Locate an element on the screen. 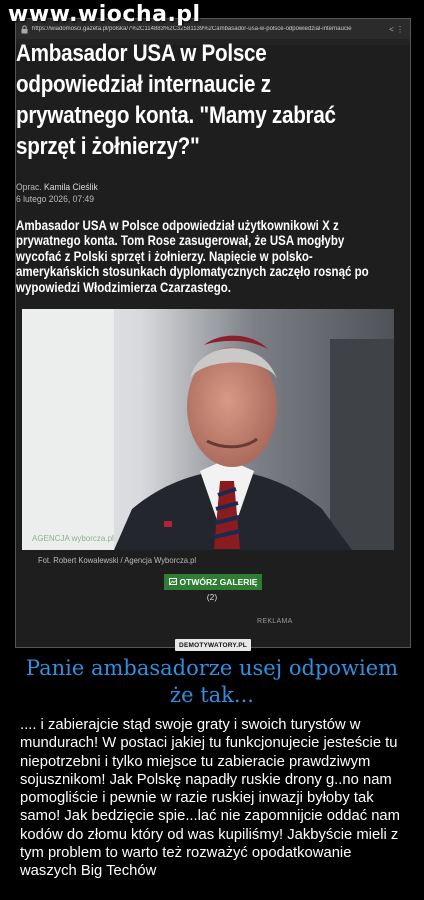 The width and height of the screenshot is (424, 900). author-name: Kamila Cieślik is located at coordinates (71, 187).